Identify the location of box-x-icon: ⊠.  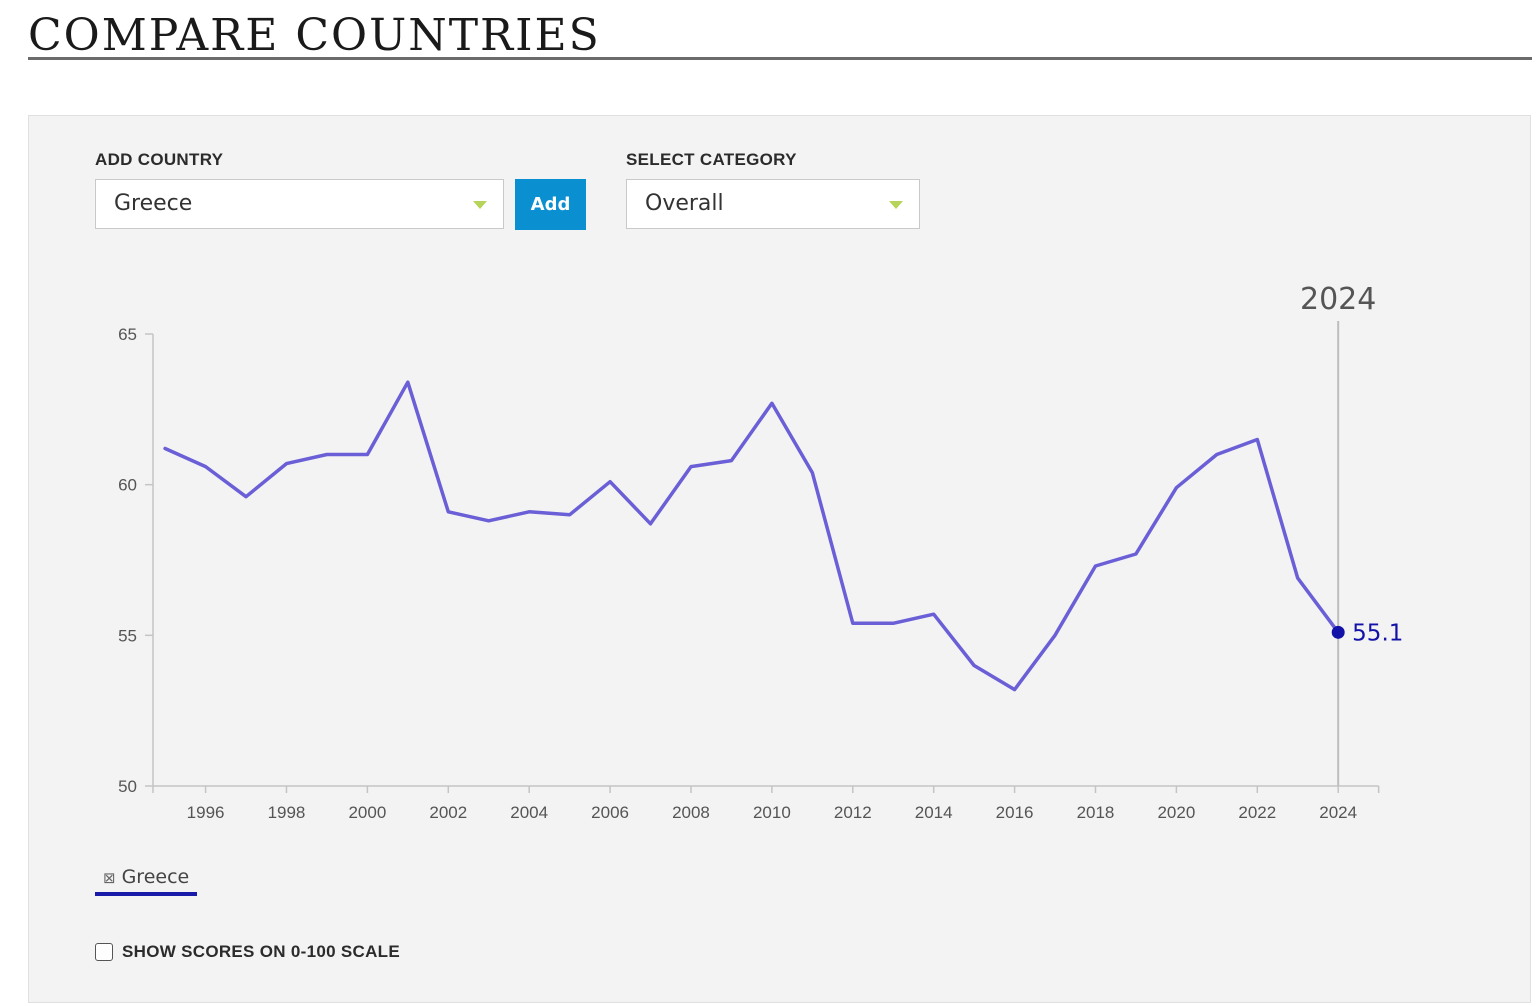
(109, 878).